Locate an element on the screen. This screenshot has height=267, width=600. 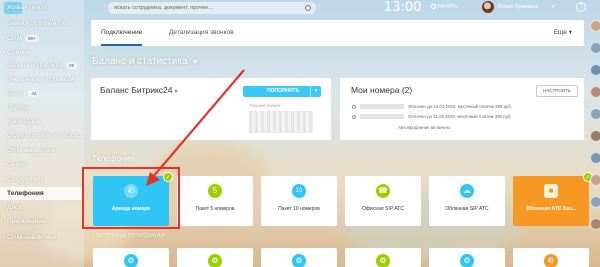
topup-button: ПОПОЛНИТЬ ▾ is located at coordinates (282, 91).